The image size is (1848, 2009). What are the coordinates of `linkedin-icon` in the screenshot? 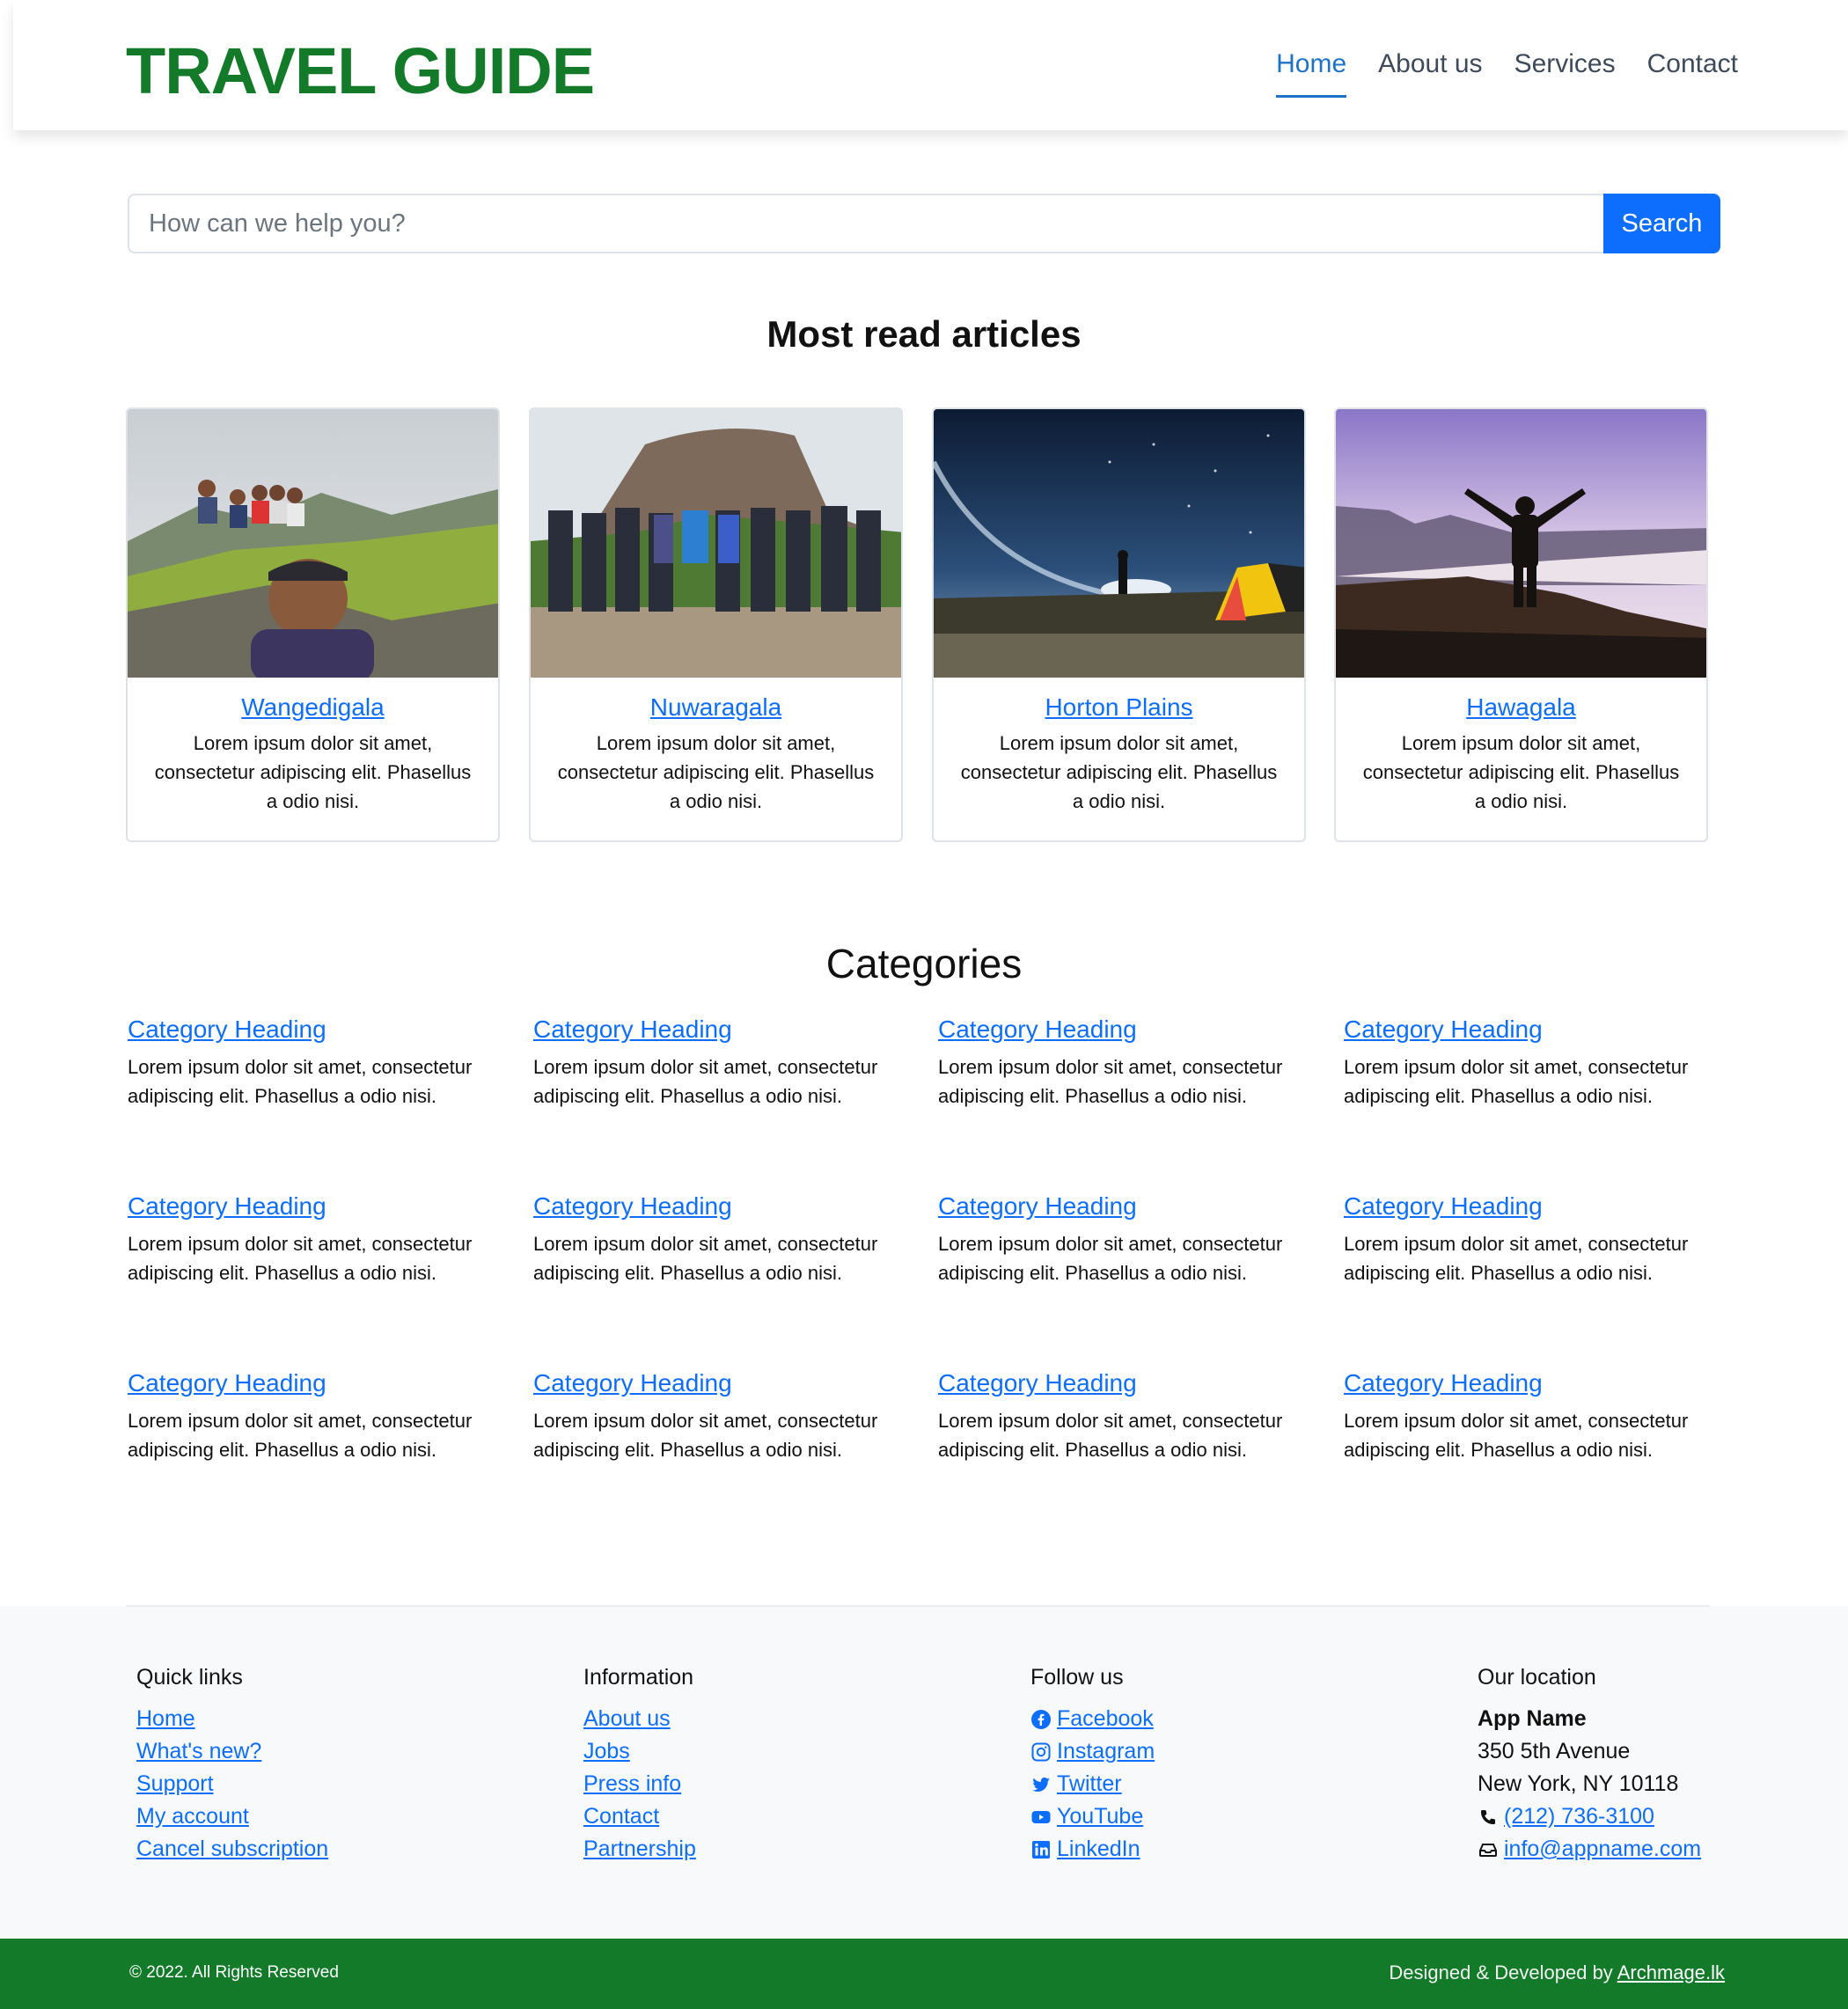 It's located at (1041, 1850).